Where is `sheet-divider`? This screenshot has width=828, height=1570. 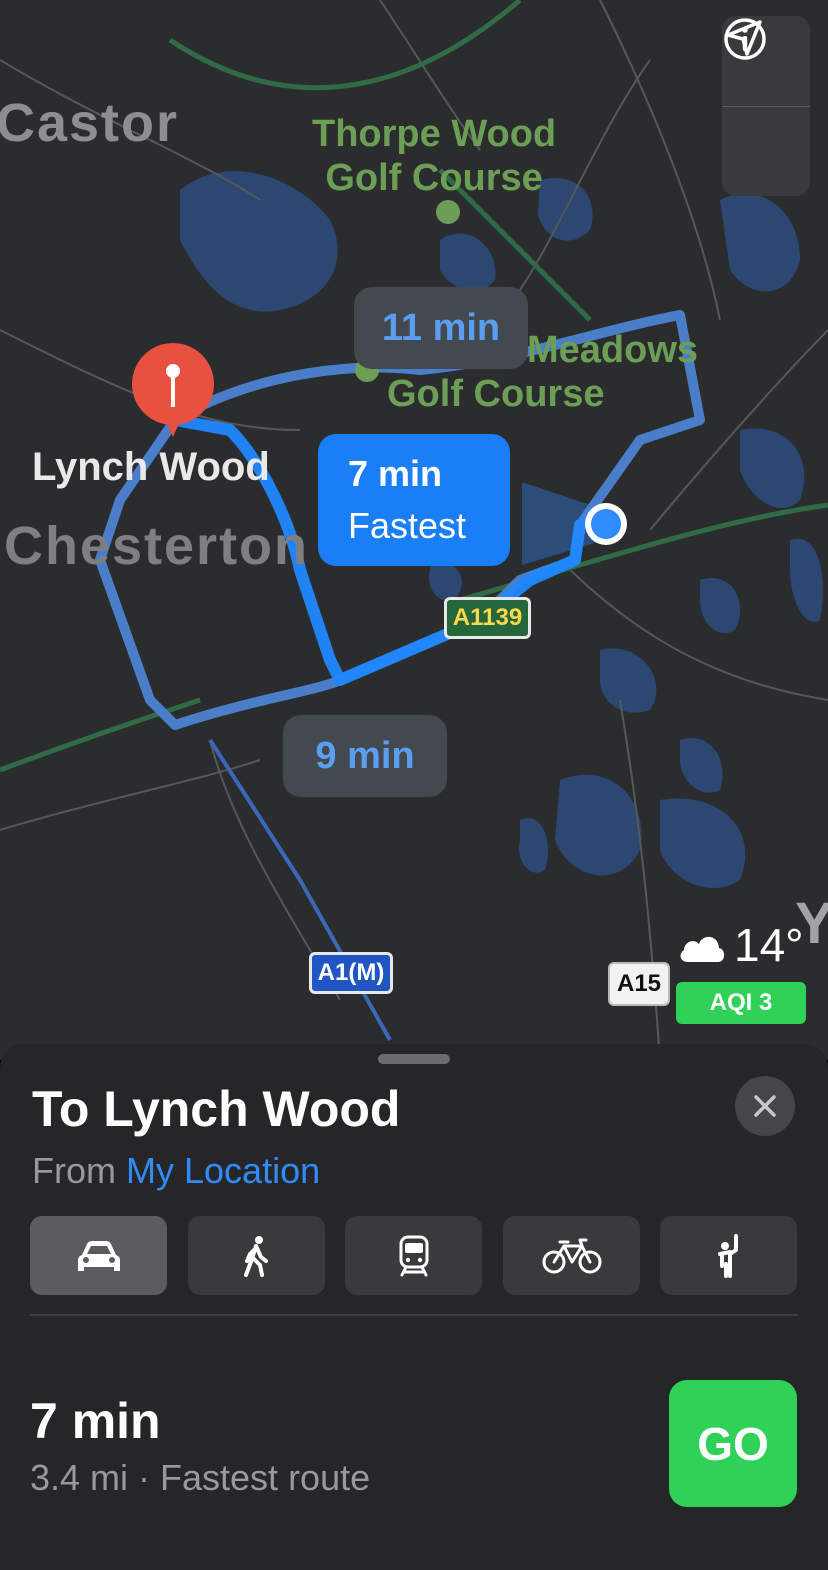 sheet-divider is located at coordinates (414, 1315).